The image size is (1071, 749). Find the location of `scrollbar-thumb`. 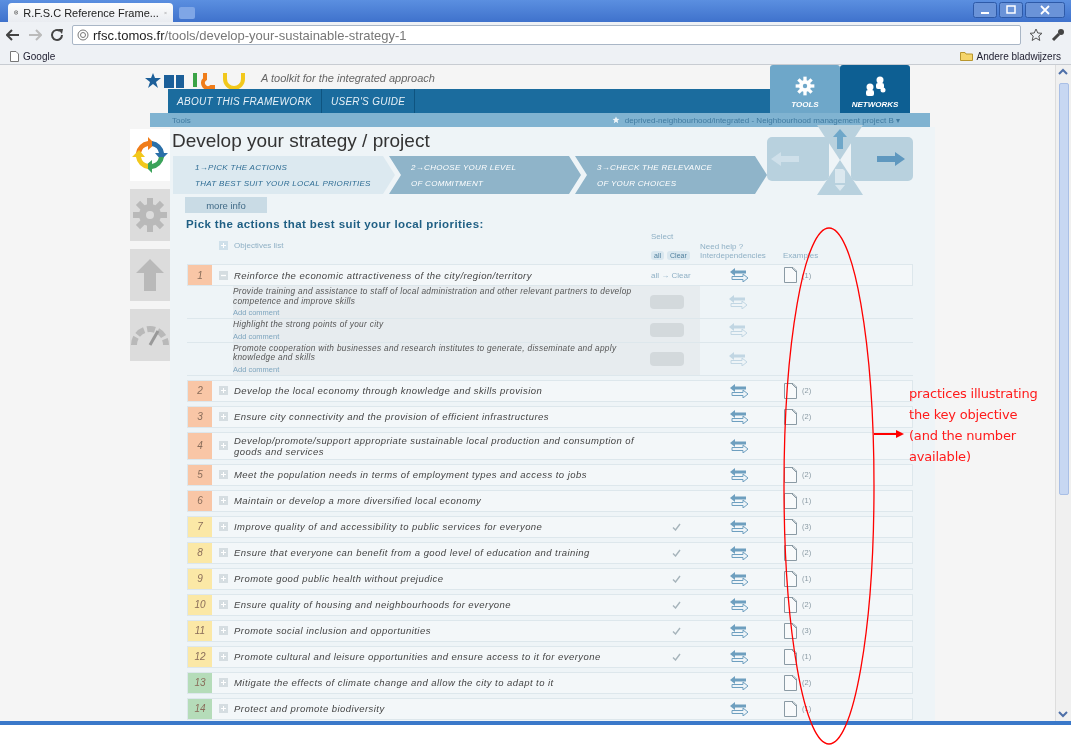

scrollbar-thumb is located at coordinates (1064, 289).